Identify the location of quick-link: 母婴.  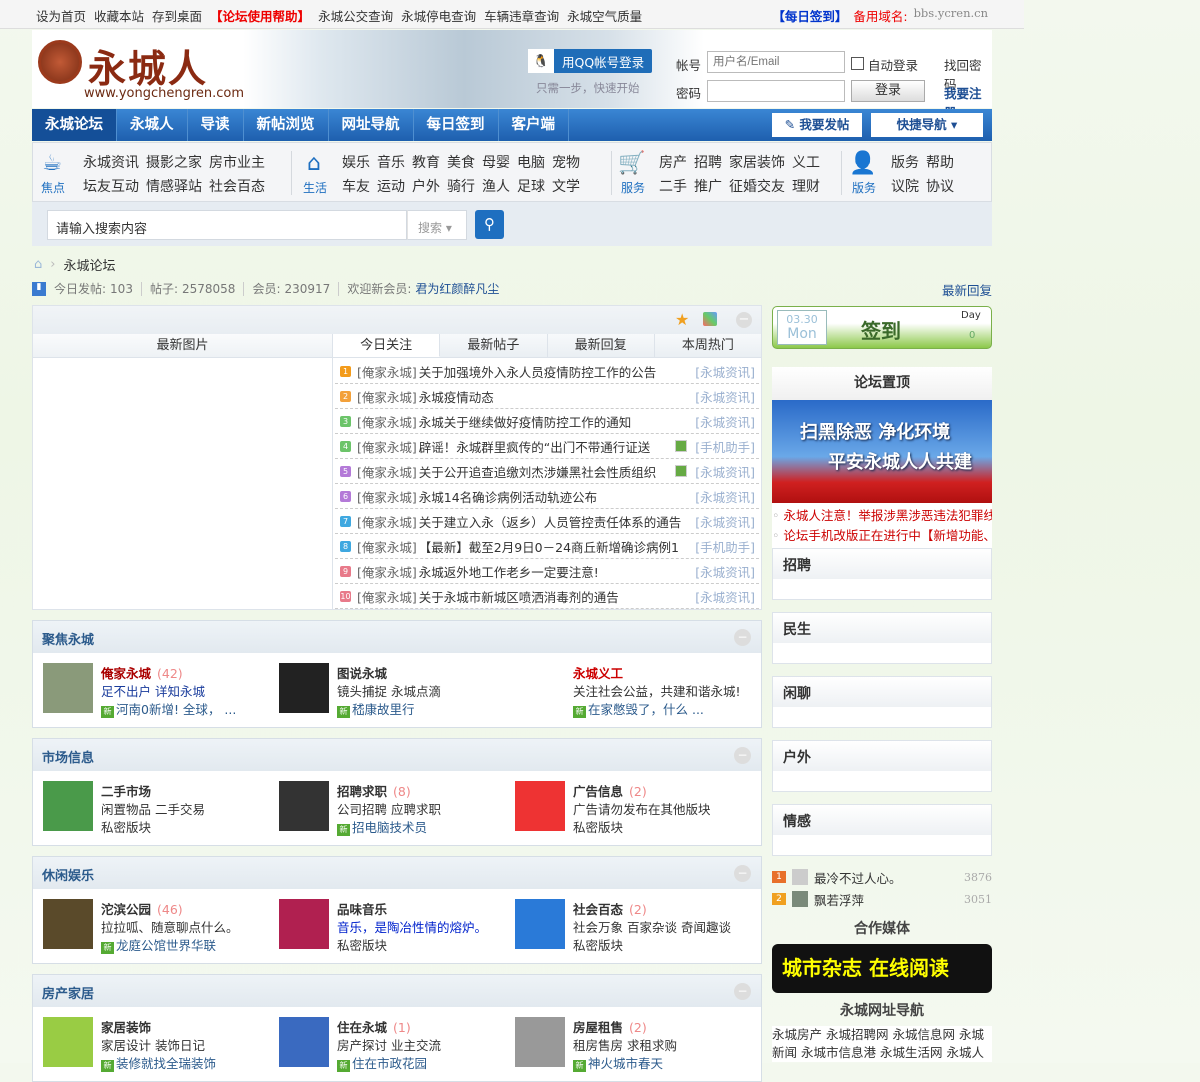
(496, 163).